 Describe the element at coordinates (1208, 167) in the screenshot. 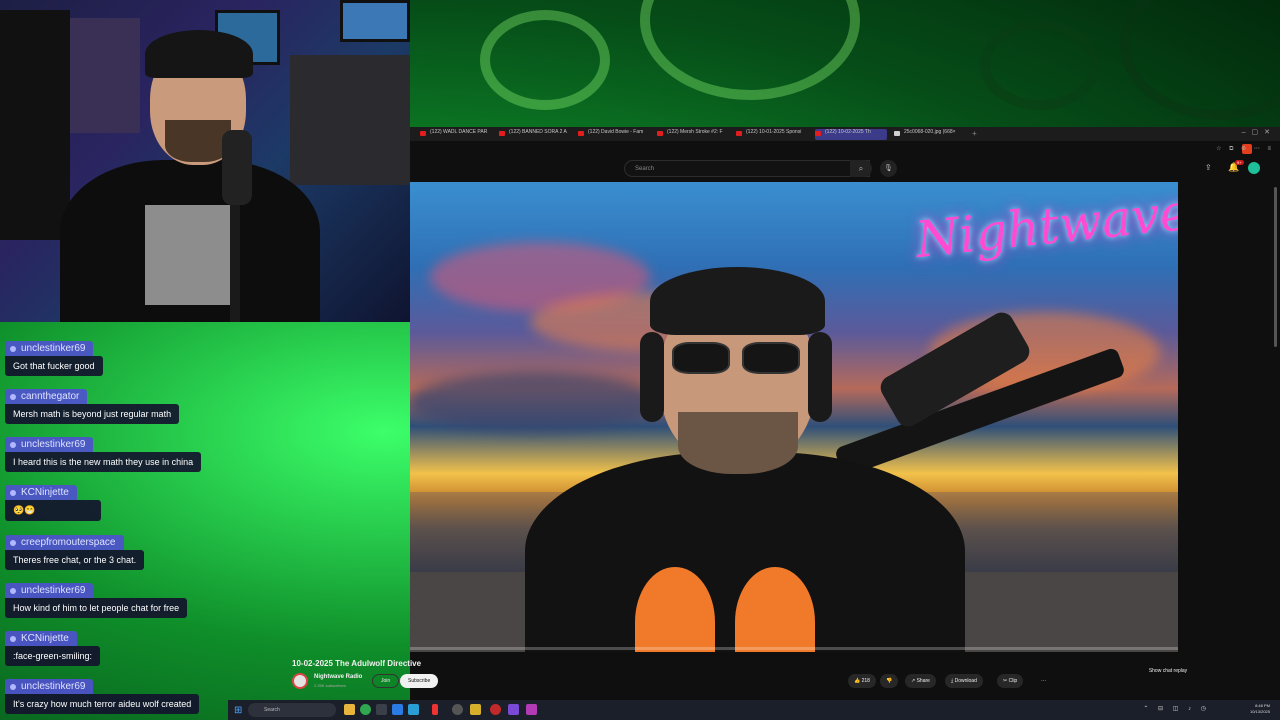

I see `create-icon: ⇪` at that location.